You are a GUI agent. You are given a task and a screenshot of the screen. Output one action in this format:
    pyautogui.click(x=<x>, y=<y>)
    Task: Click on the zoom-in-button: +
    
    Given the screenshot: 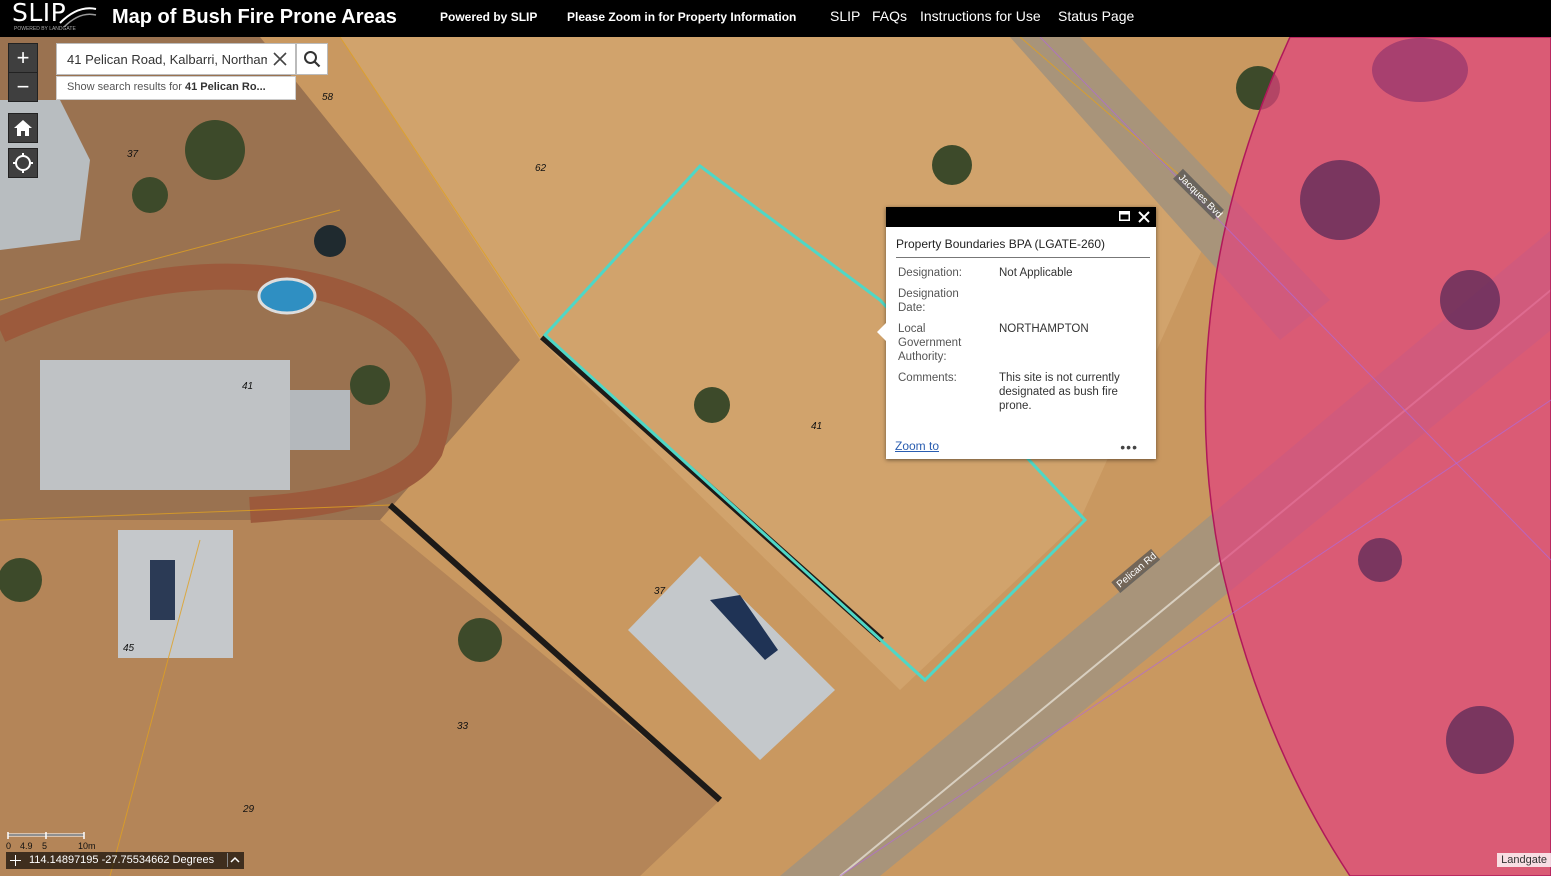 What is the action you would take?
    pyautogui.click(x=23, y=58)
    